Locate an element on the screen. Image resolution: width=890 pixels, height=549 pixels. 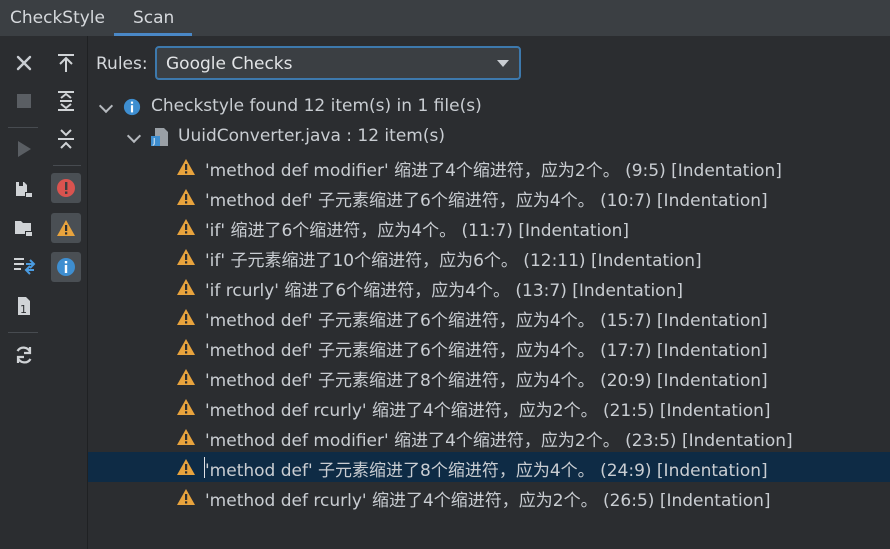
close-button is located at coordinates (24, 63).